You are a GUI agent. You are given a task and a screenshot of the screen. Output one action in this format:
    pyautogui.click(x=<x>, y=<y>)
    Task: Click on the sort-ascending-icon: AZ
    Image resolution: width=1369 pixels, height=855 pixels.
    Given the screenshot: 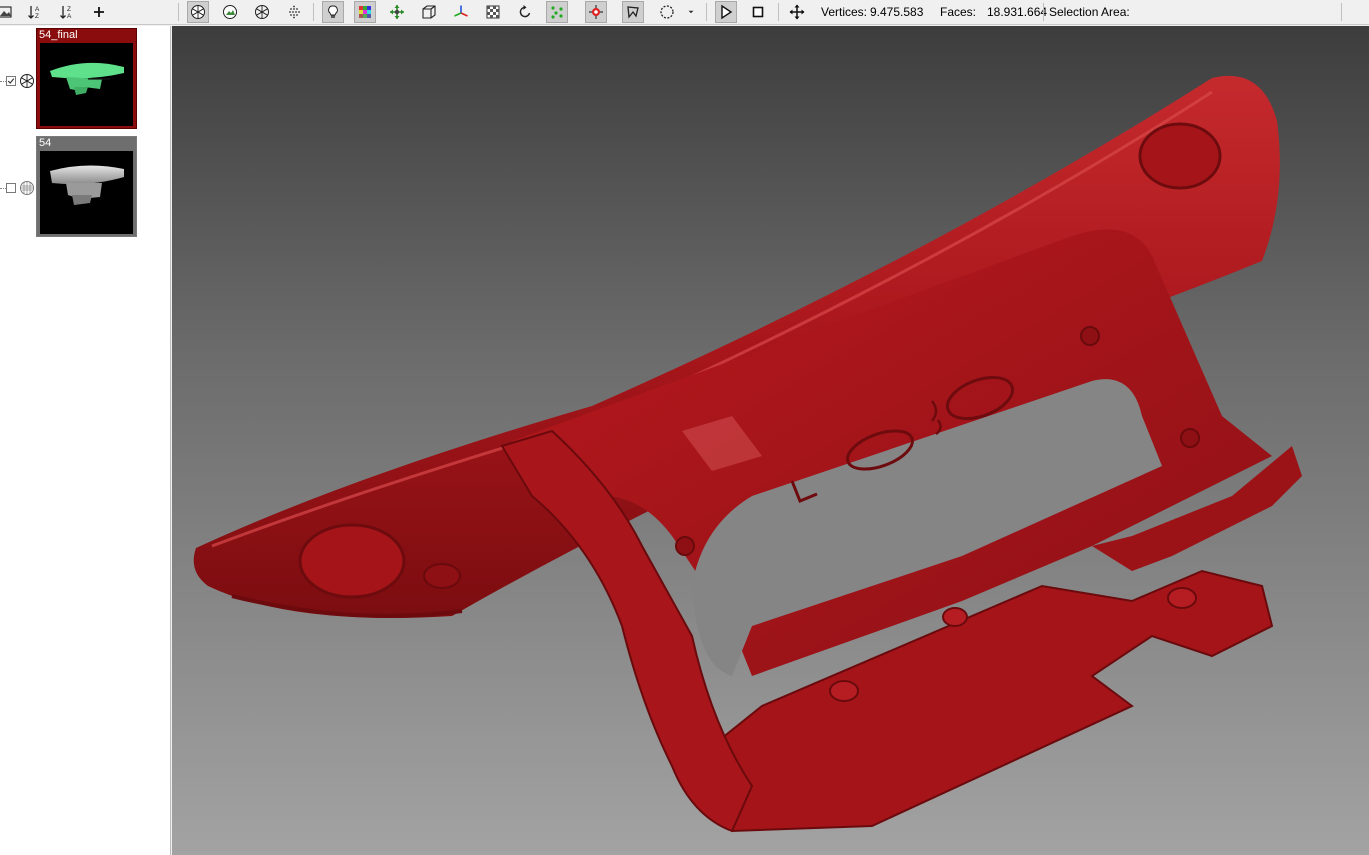 What is the action you would take?
    pyautogui.click(x=35, y=12)
    